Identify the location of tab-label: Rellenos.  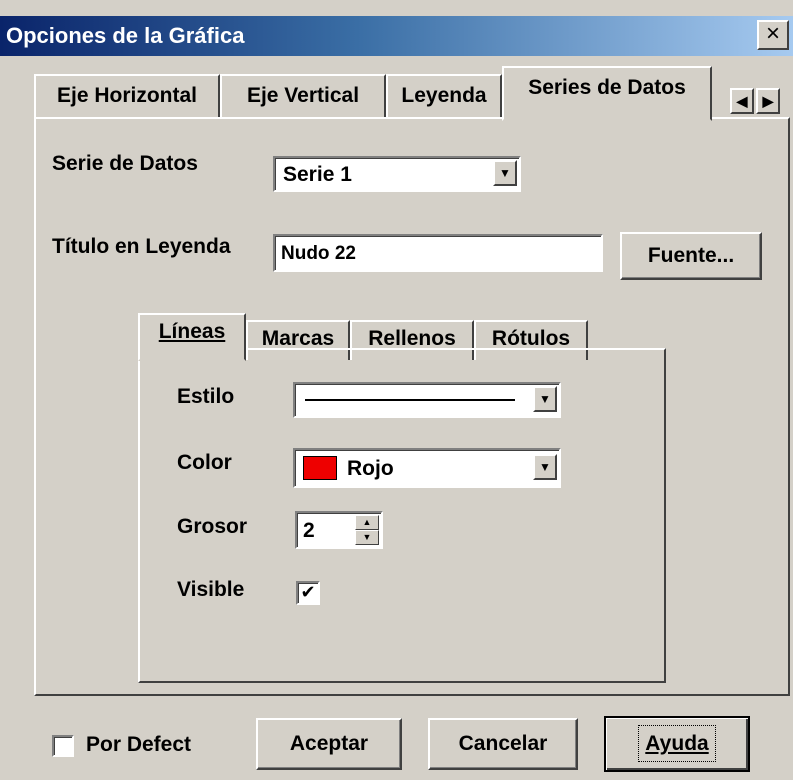
(412, 338).